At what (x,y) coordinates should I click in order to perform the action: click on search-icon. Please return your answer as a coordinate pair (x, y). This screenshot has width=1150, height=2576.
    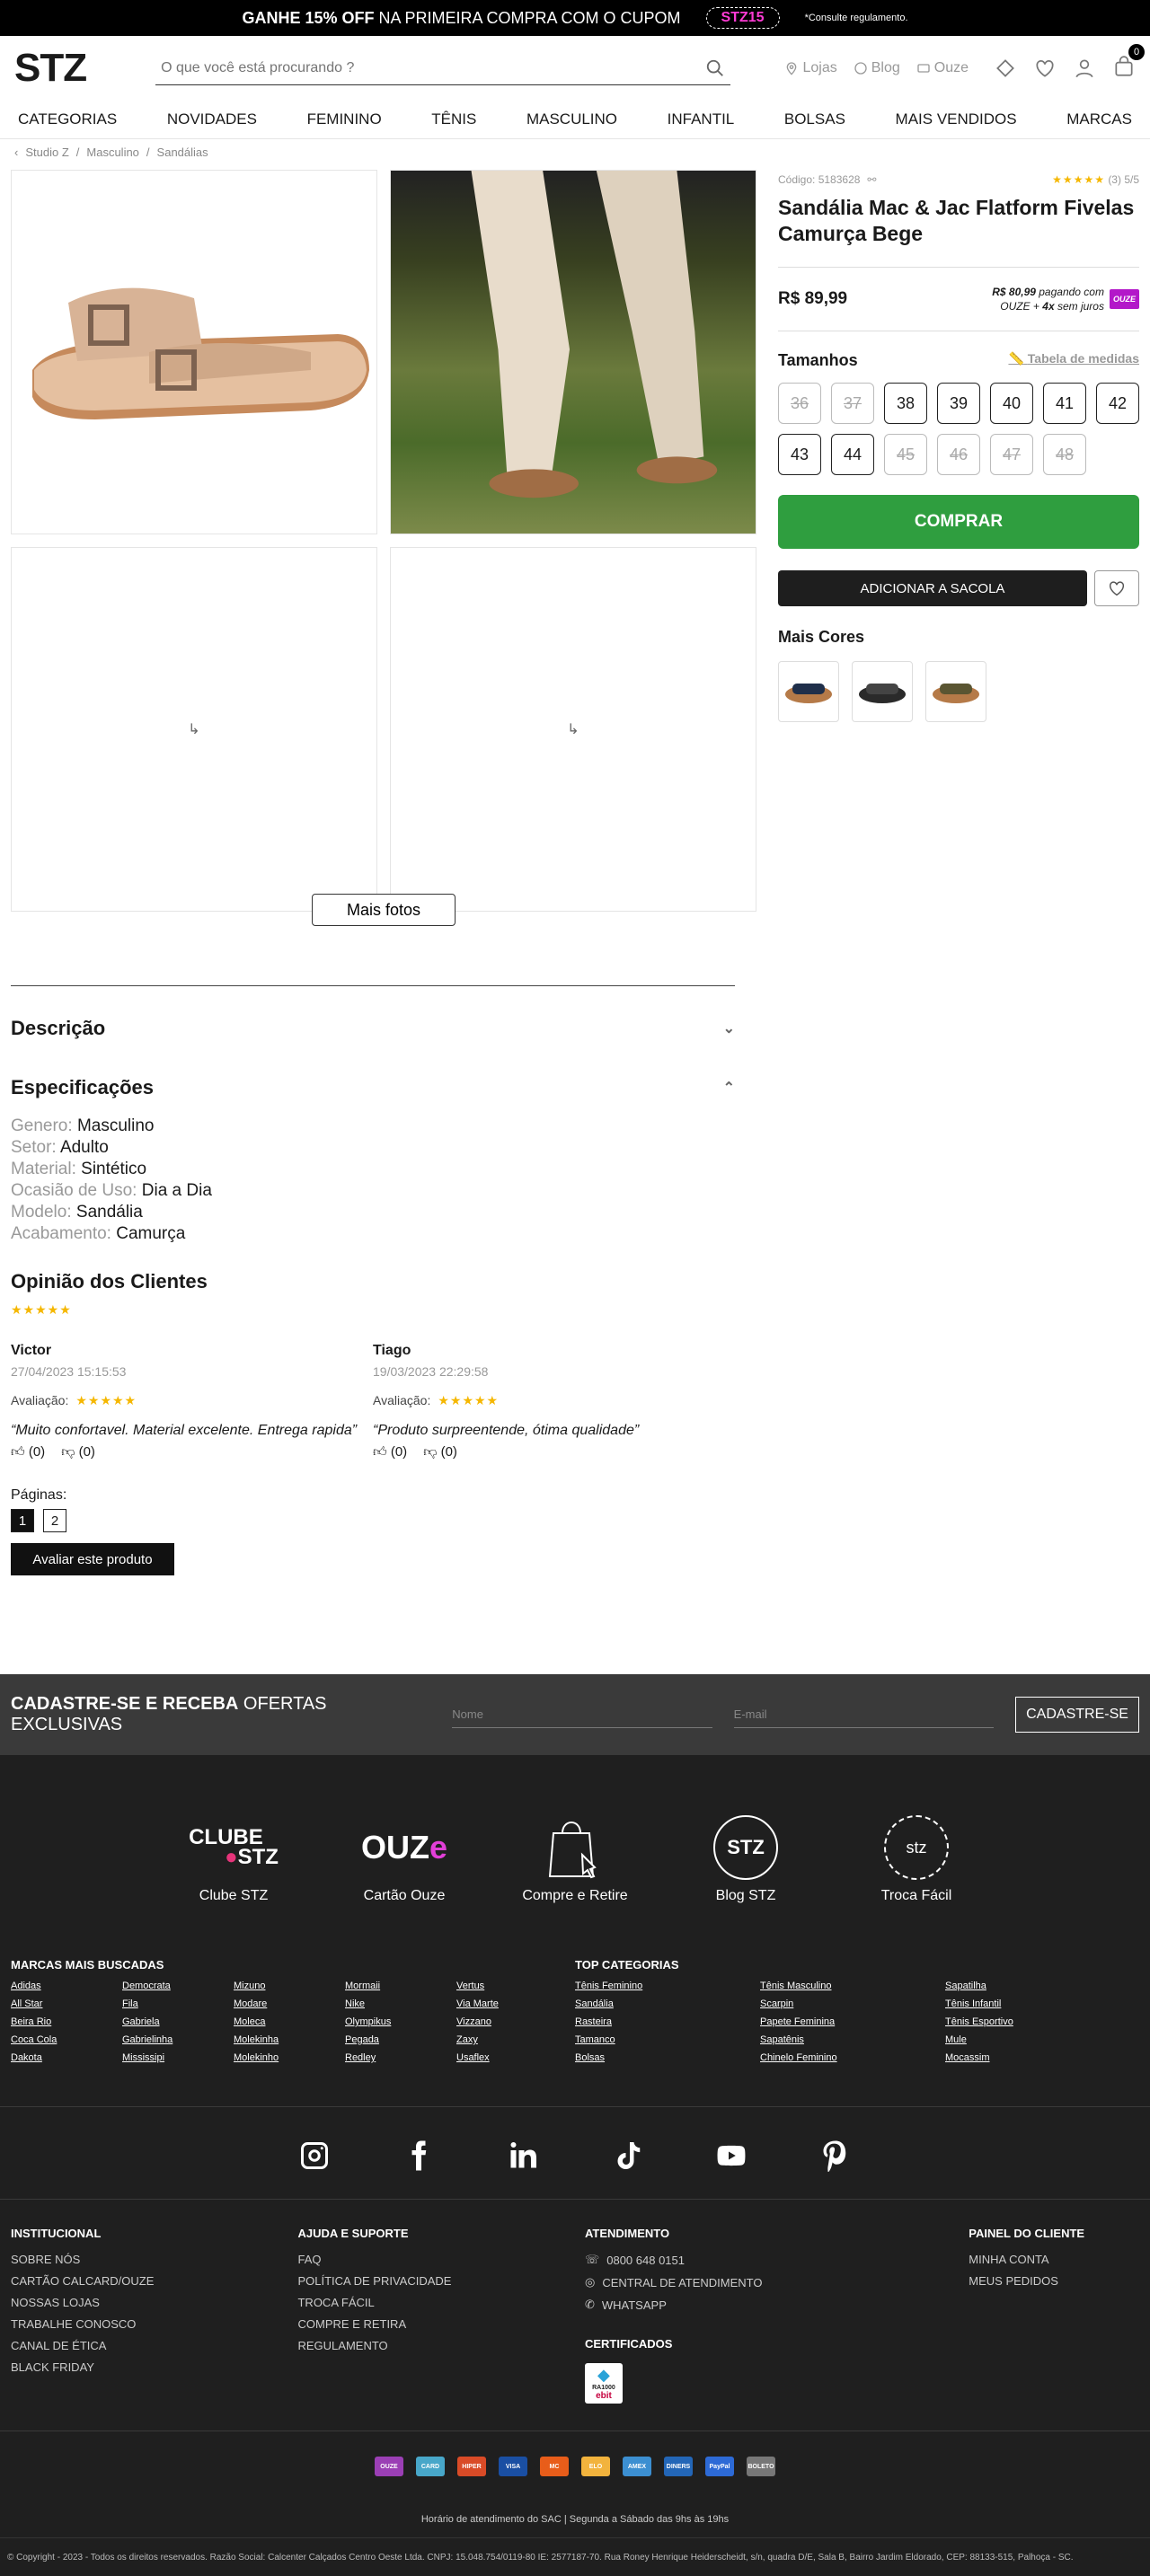
    Looking at the image, I should click on (715, 68).